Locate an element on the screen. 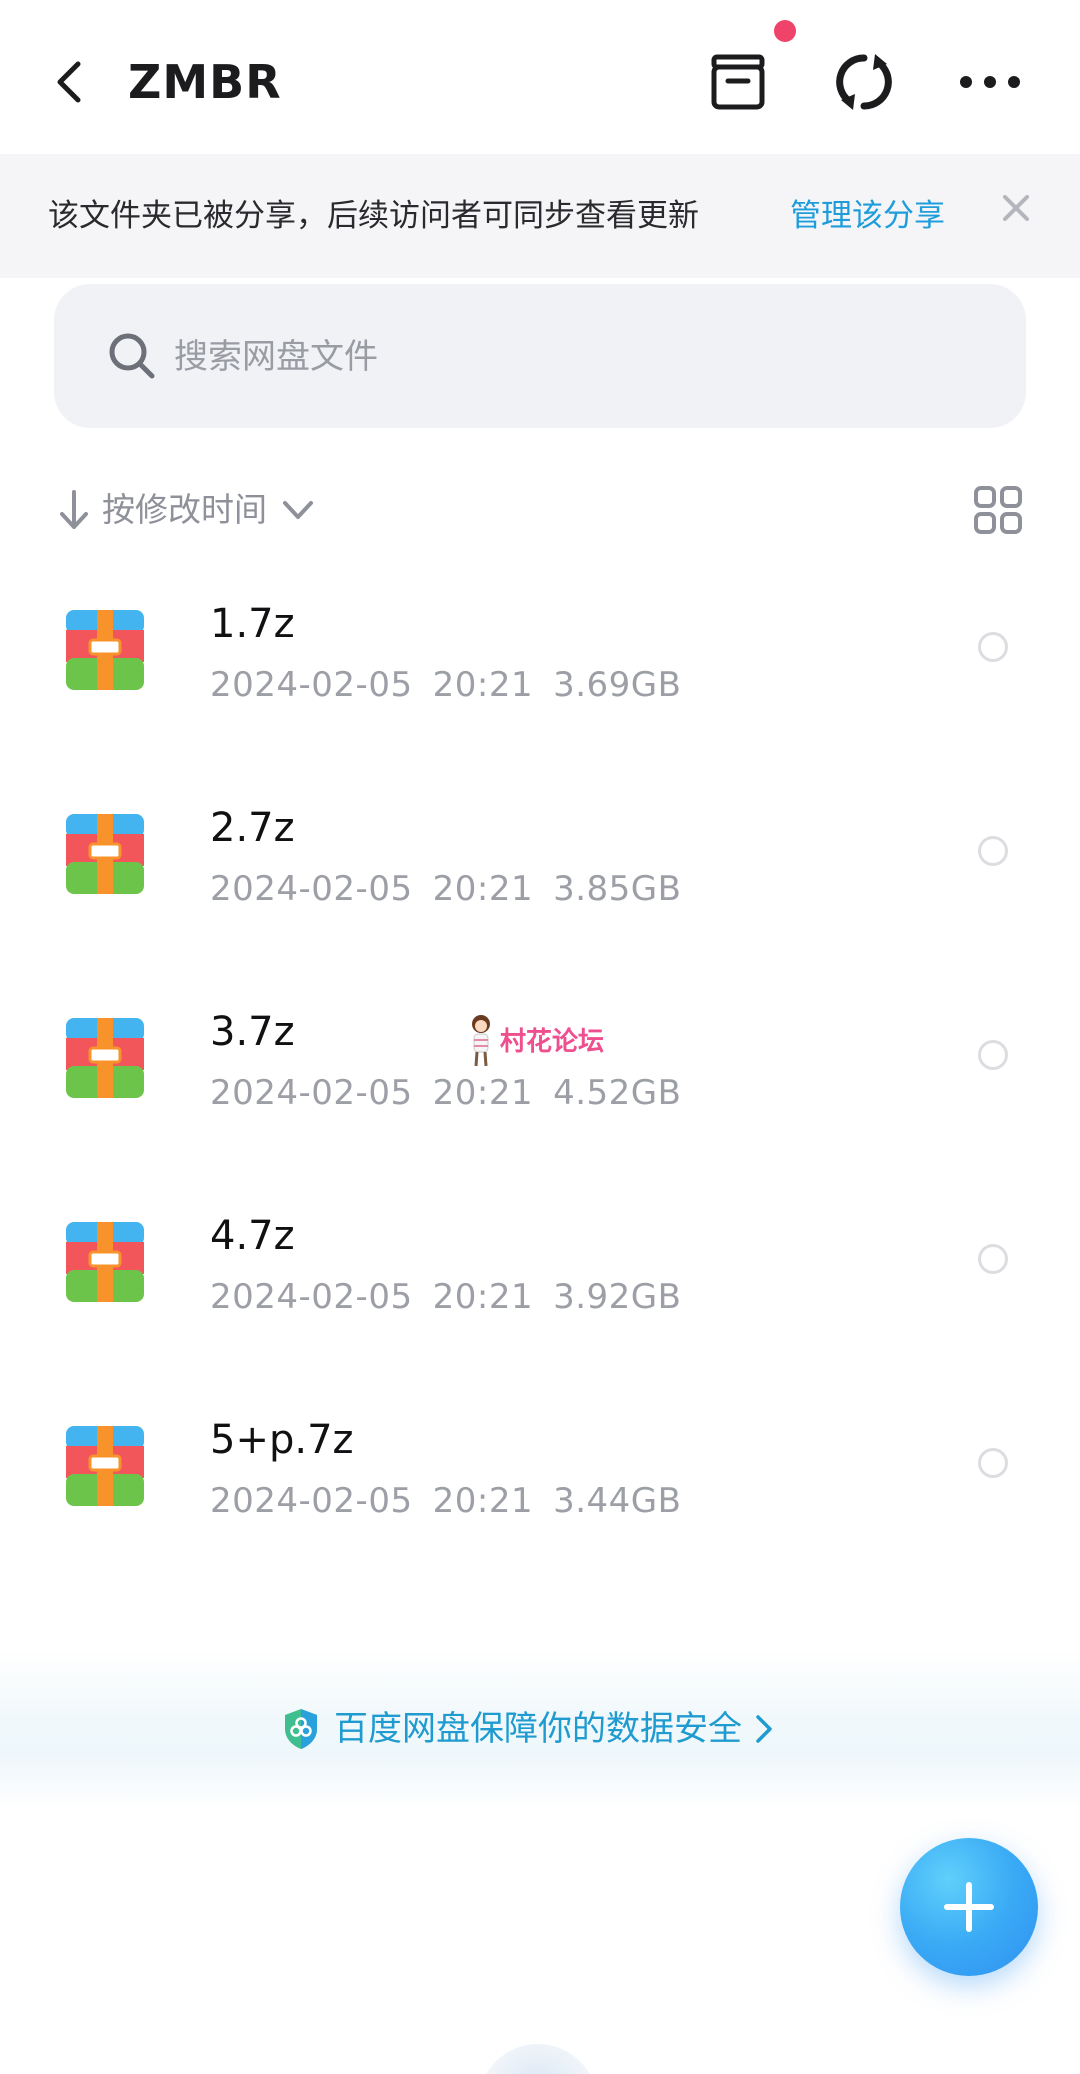 This screenshot has height=2074, width=1080. page-title: ZMBR is located at coordinates (205, 82).